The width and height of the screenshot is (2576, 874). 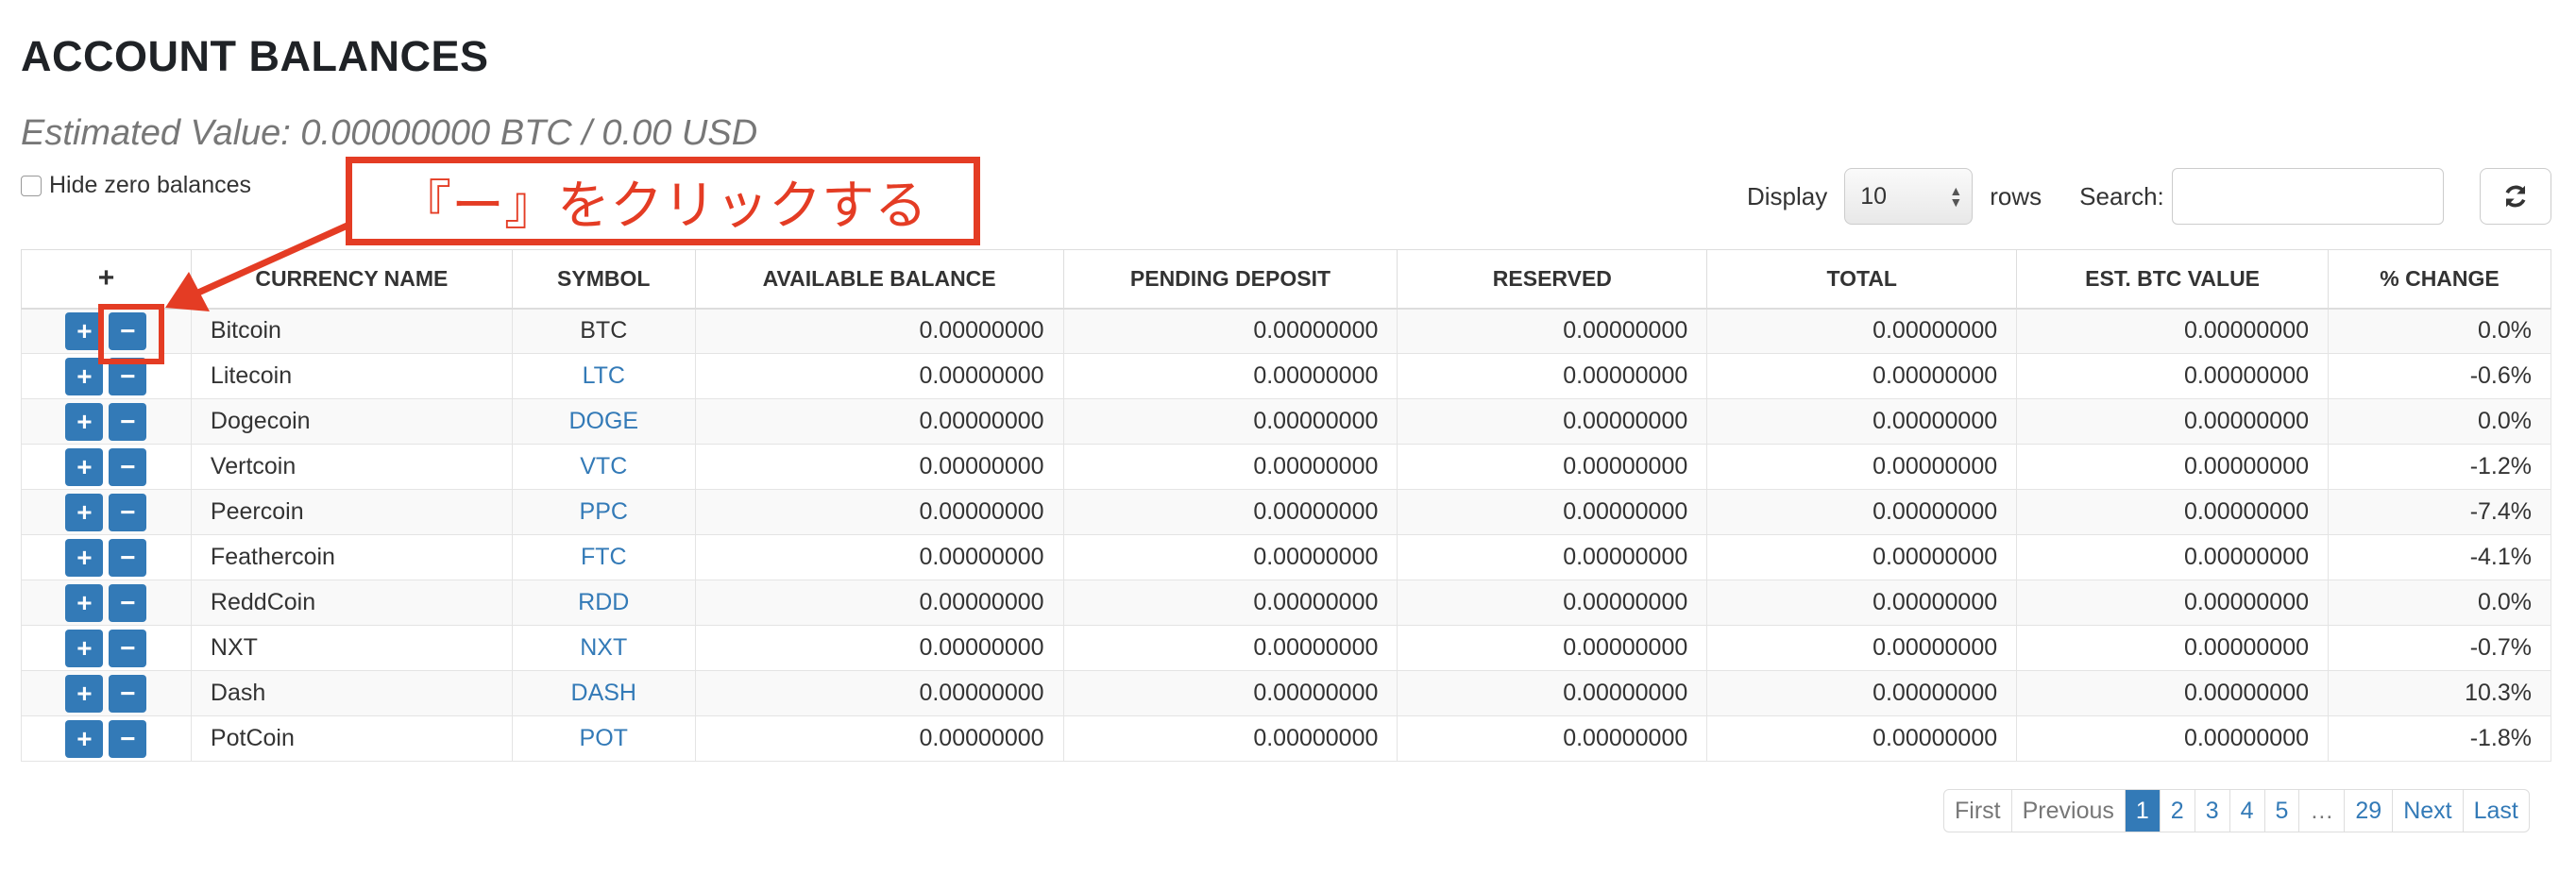 I want to click on currency-symbol-link: RDD, so click(x=603, y=603).